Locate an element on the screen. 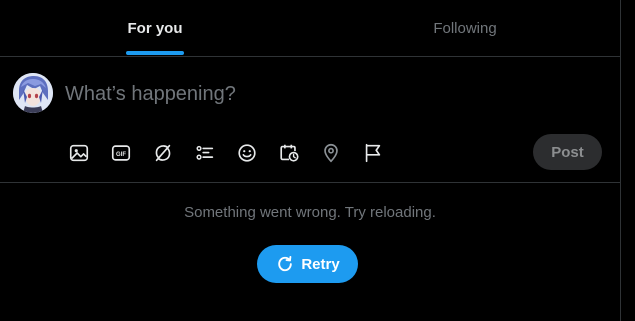  svg-text: GIF is located at coordinates (121, 155).